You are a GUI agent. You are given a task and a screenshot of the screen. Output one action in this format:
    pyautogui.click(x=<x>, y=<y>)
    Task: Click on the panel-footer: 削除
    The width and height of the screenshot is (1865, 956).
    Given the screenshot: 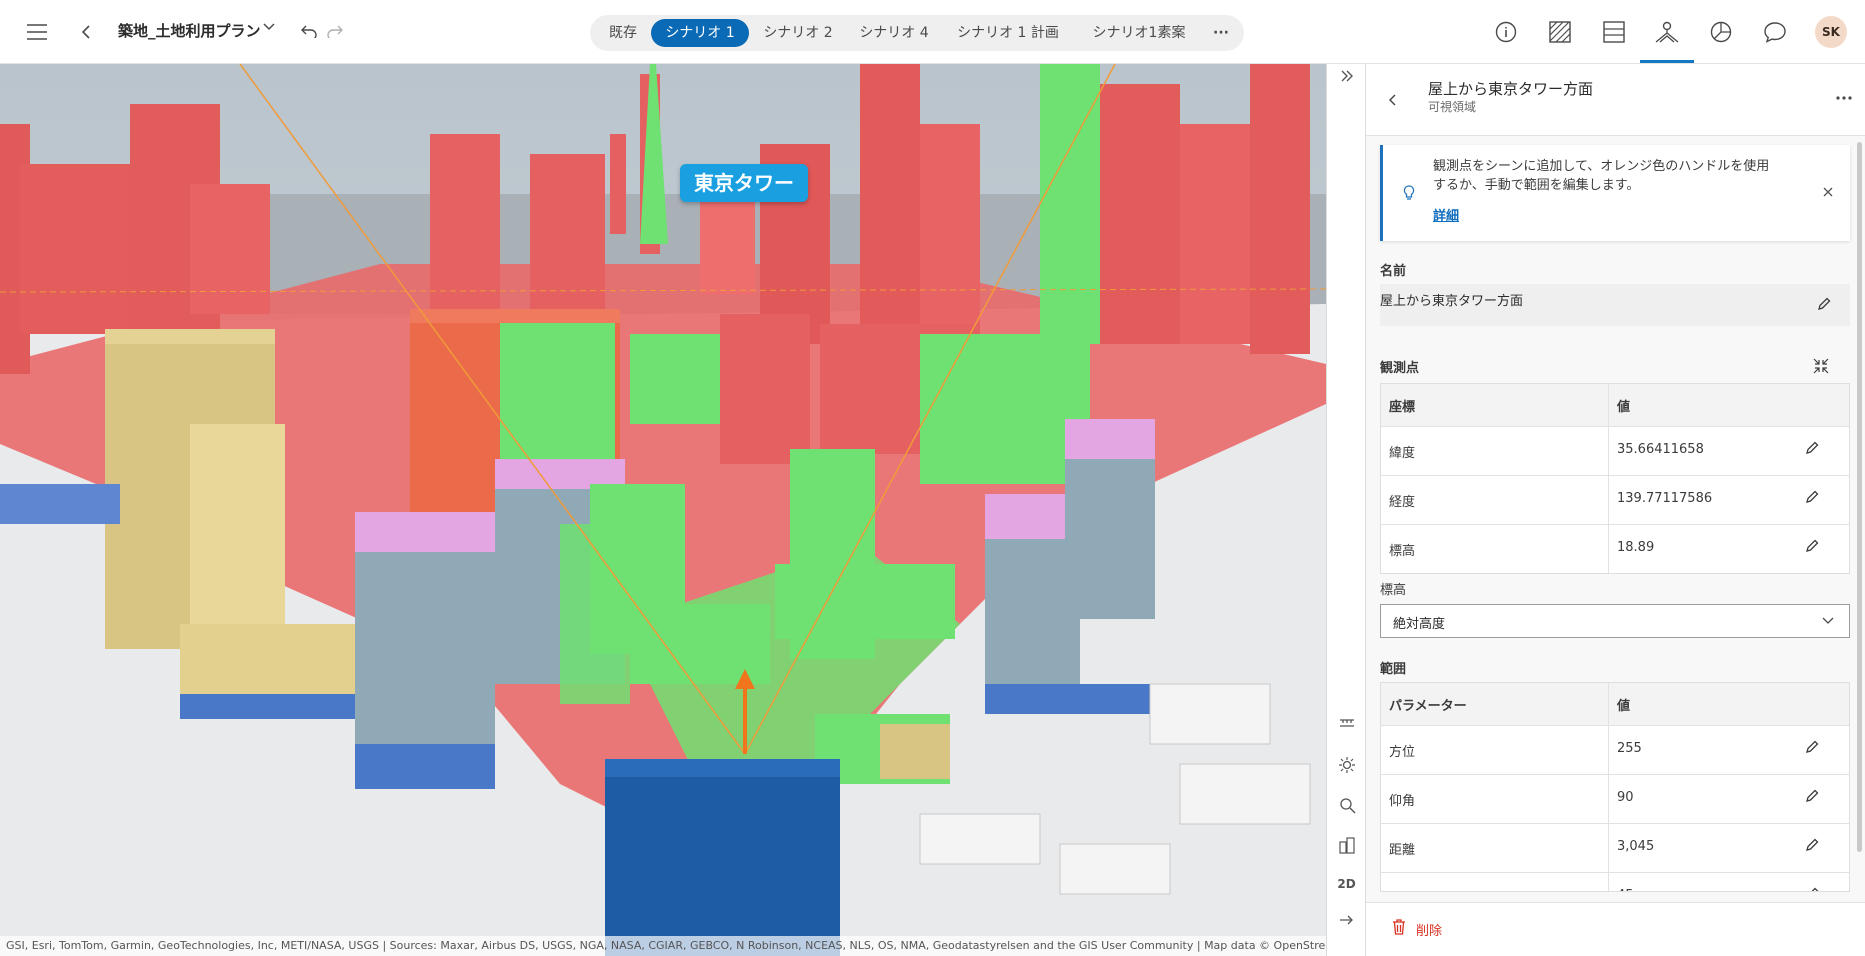 What is the action you would take?
    pyautogui.click(x=1615, y=929)
    